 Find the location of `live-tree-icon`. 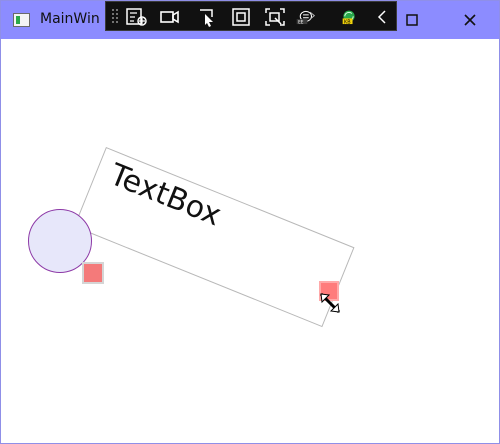

live-tree-icon is located at coordinates (136, 17).